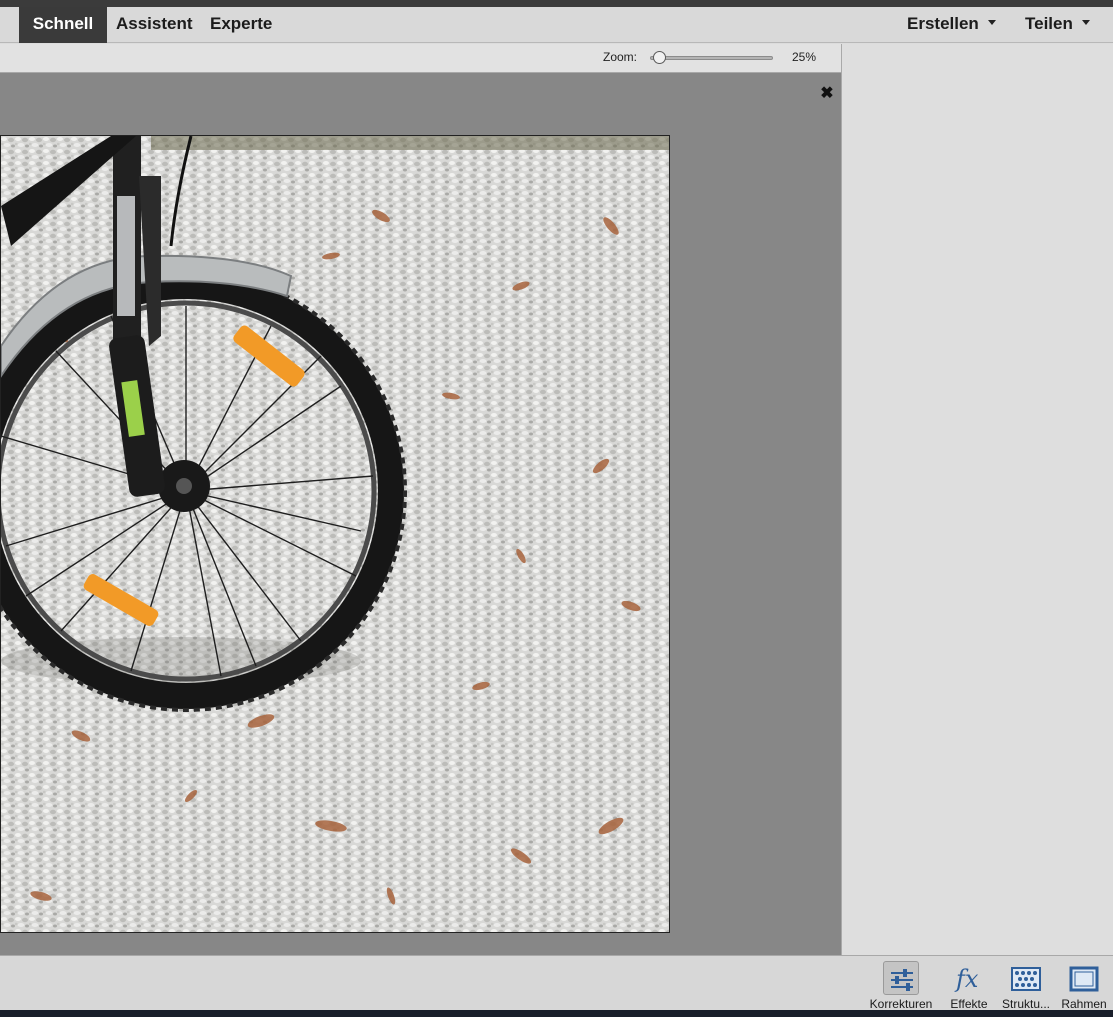  What do you see at coordinates (1084, 1004) in the screenshot?
I see `tool-frames-label: Rahmen` at bounding box center [1084, 1004].